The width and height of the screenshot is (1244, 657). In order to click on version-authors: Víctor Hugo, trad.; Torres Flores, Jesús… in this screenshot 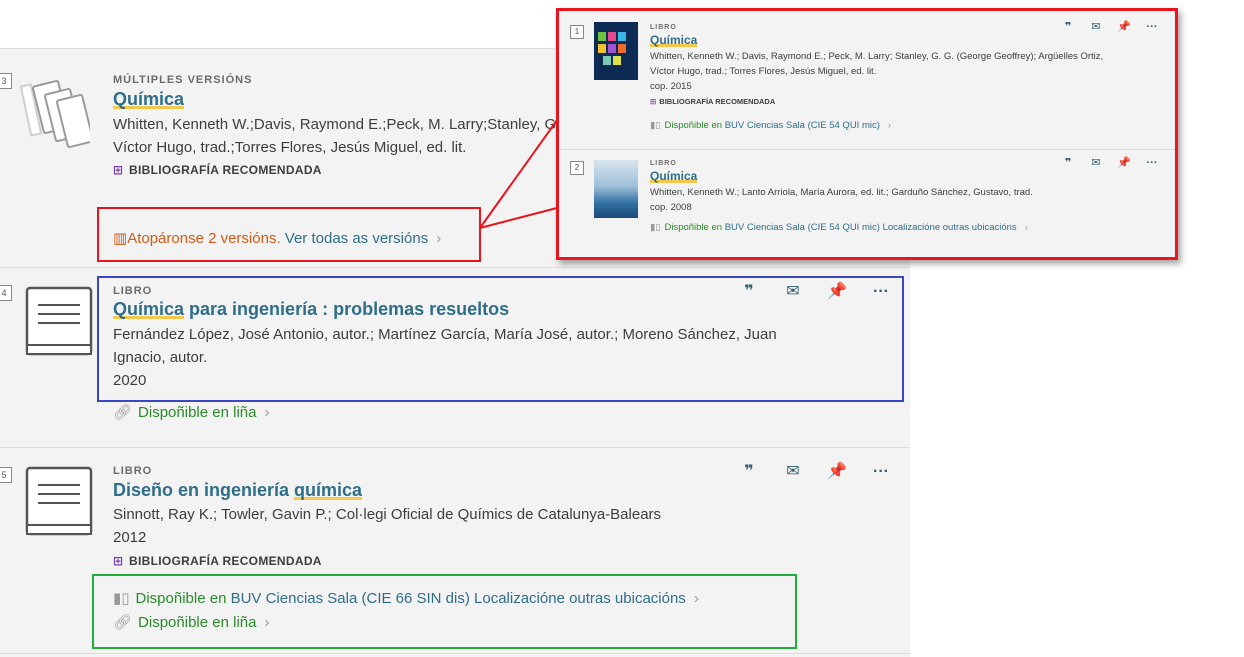, I will do `click(763, 71)`.